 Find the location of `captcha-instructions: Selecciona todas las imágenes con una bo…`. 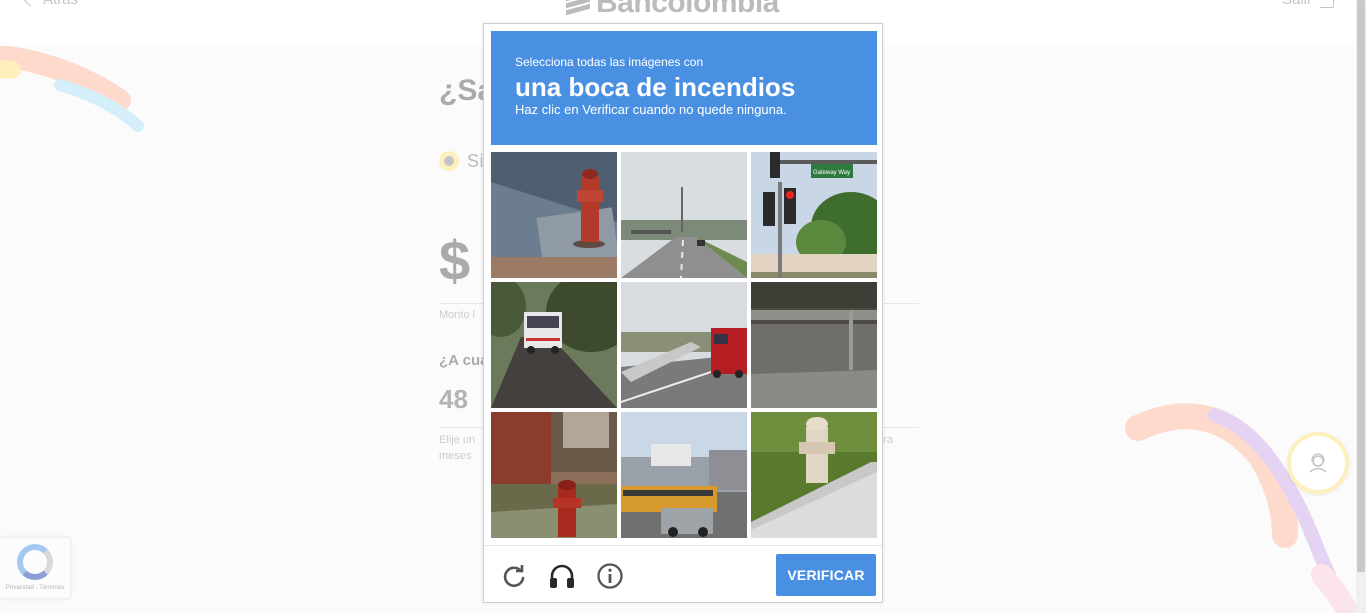

captcha-instructions: Selecciona todas las imágenes con una bo… is located at coordinates (684, 88).